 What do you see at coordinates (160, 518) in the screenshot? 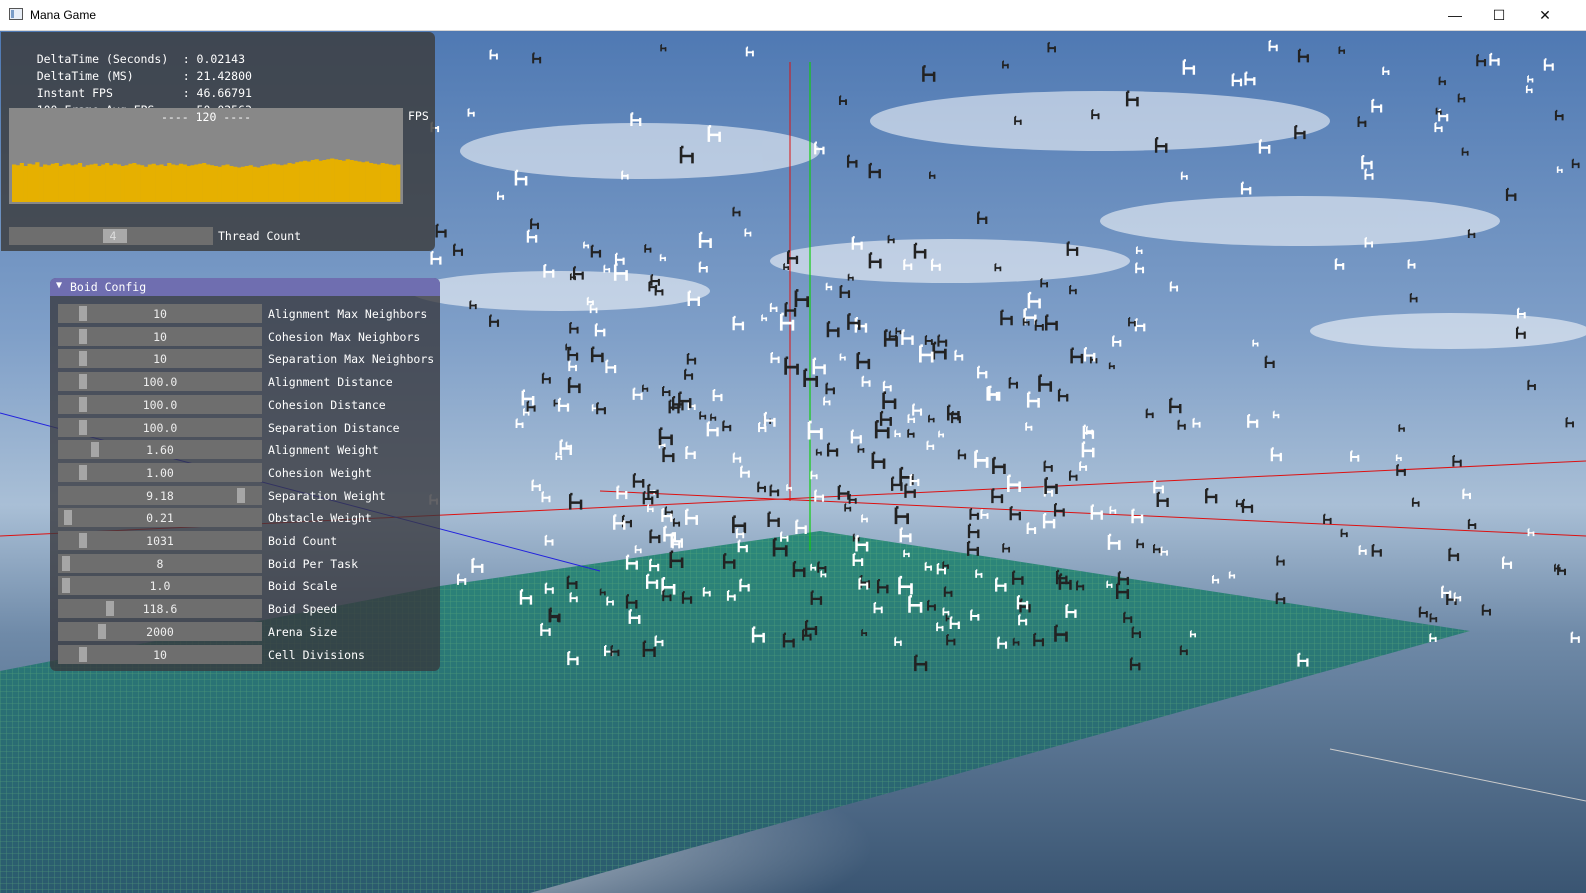
I see `config-slider: 0.21` at bounding box center [160, 518].